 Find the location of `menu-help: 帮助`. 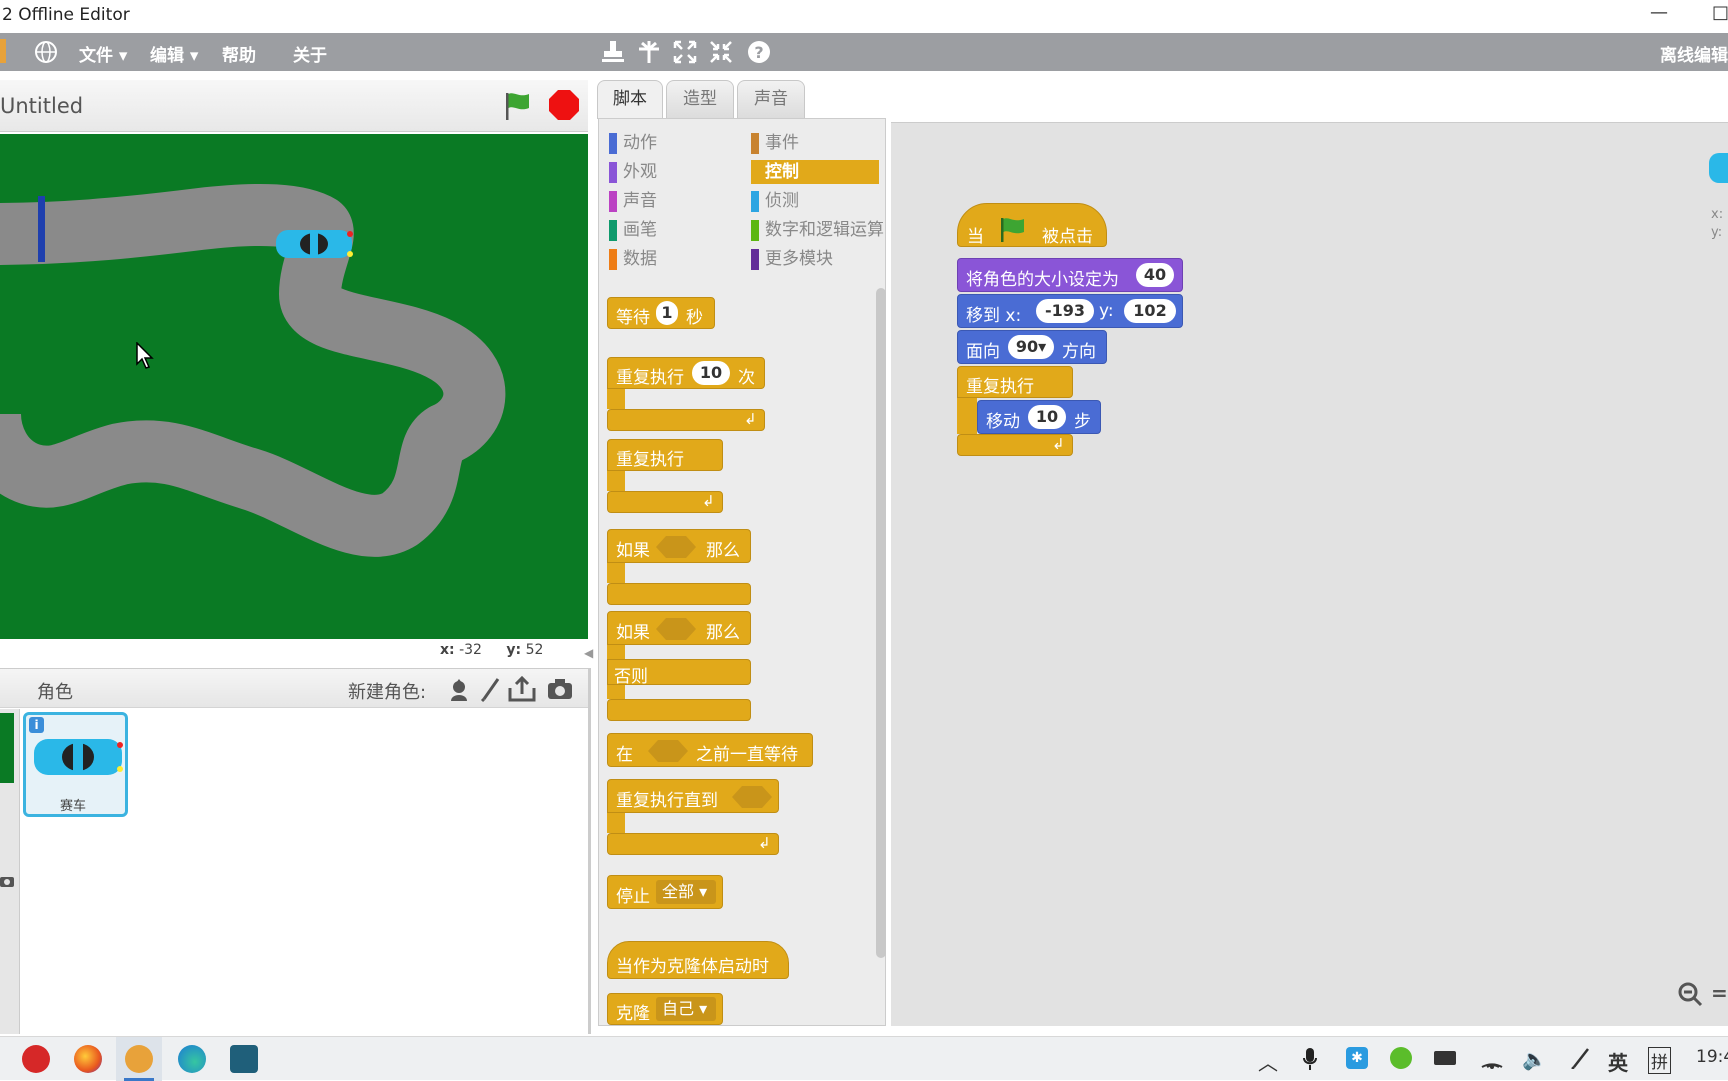

menu-help: 帮助 is located at coordinates (239, 53).